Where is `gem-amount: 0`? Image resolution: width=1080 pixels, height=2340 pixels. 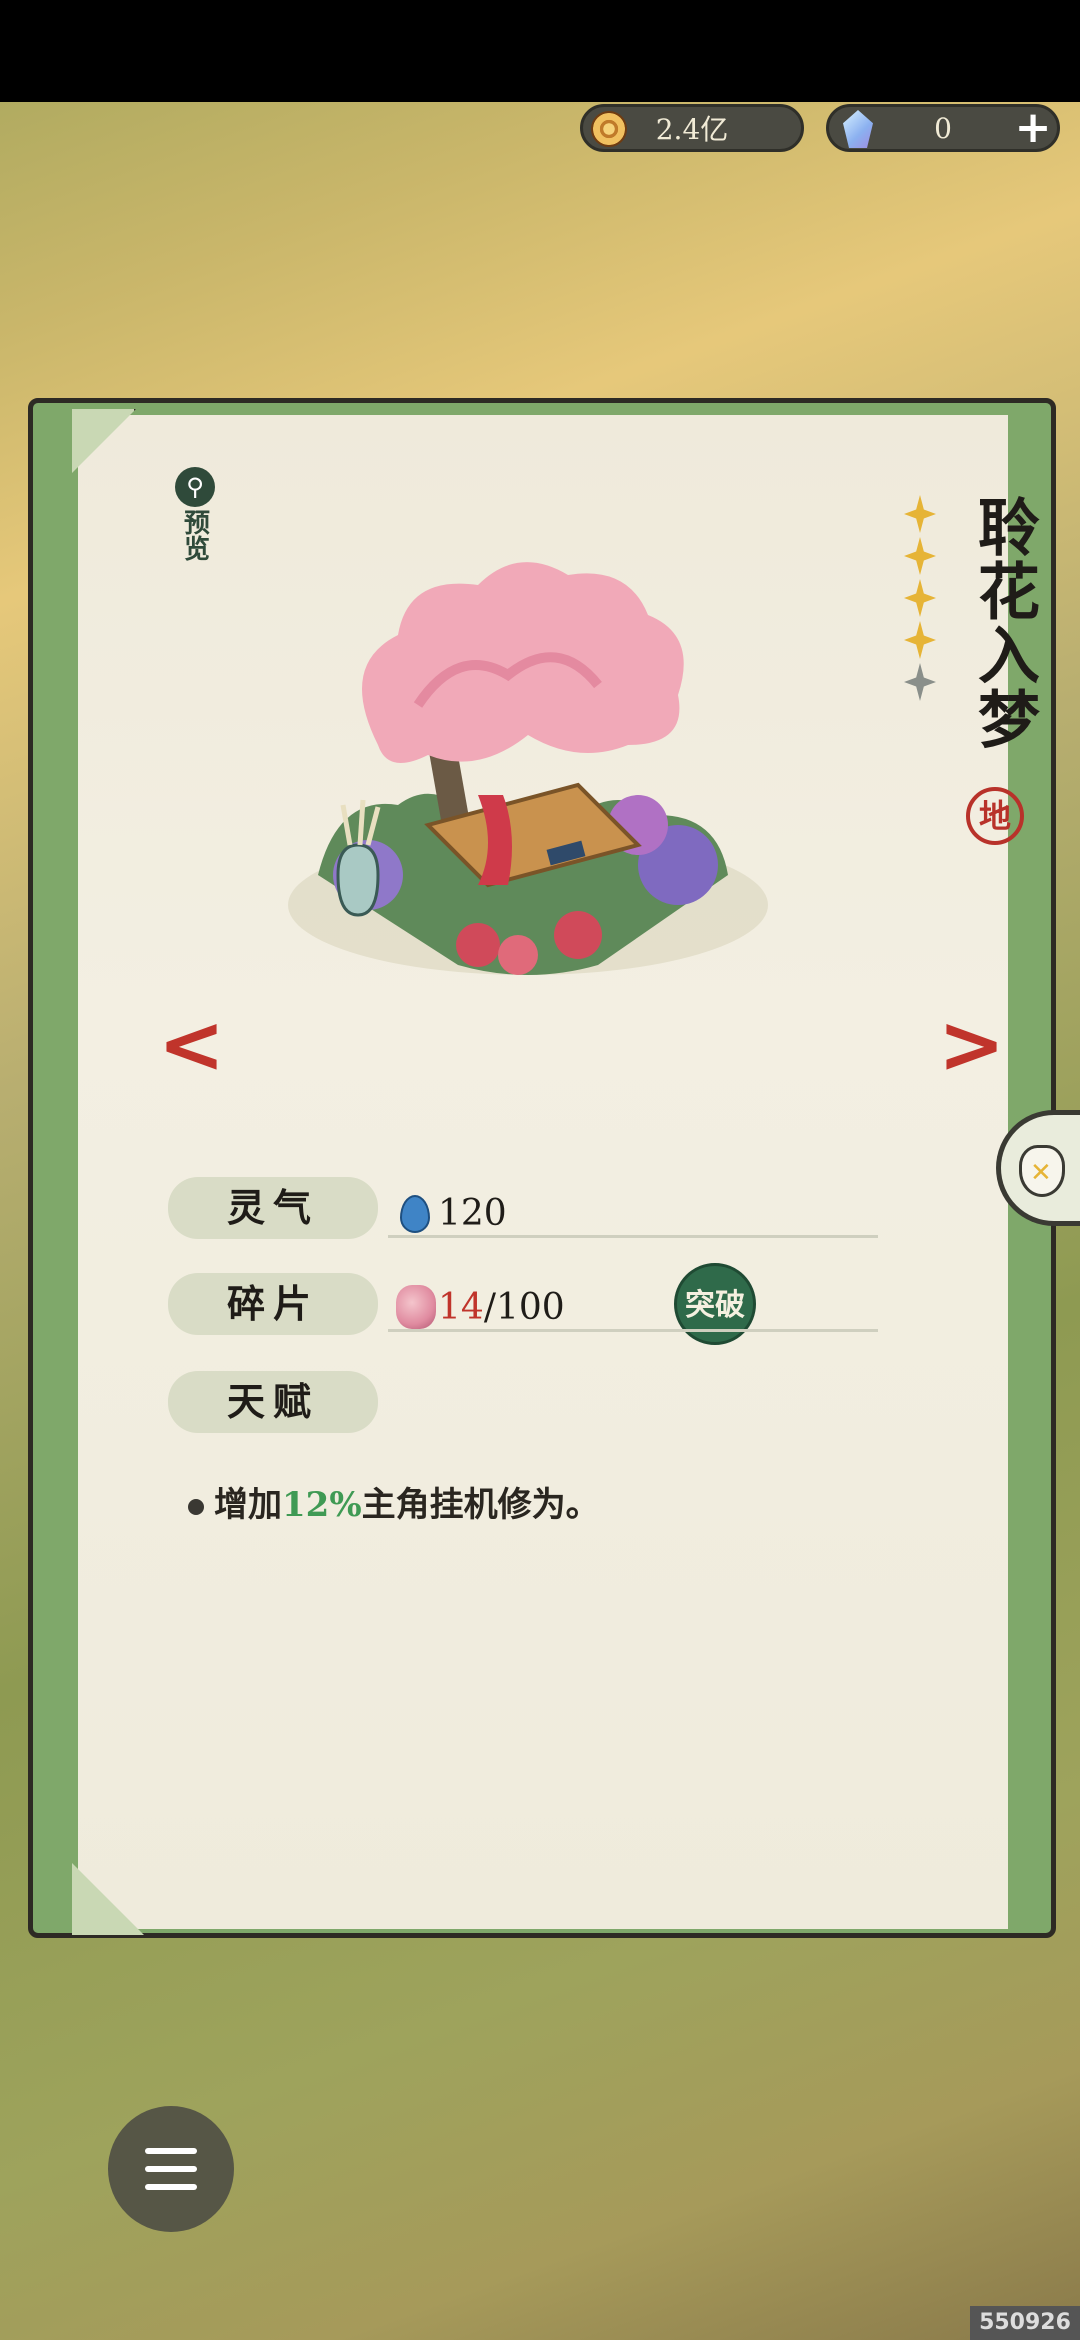
gem-amount: 0 is located at coordinates (943, 128).